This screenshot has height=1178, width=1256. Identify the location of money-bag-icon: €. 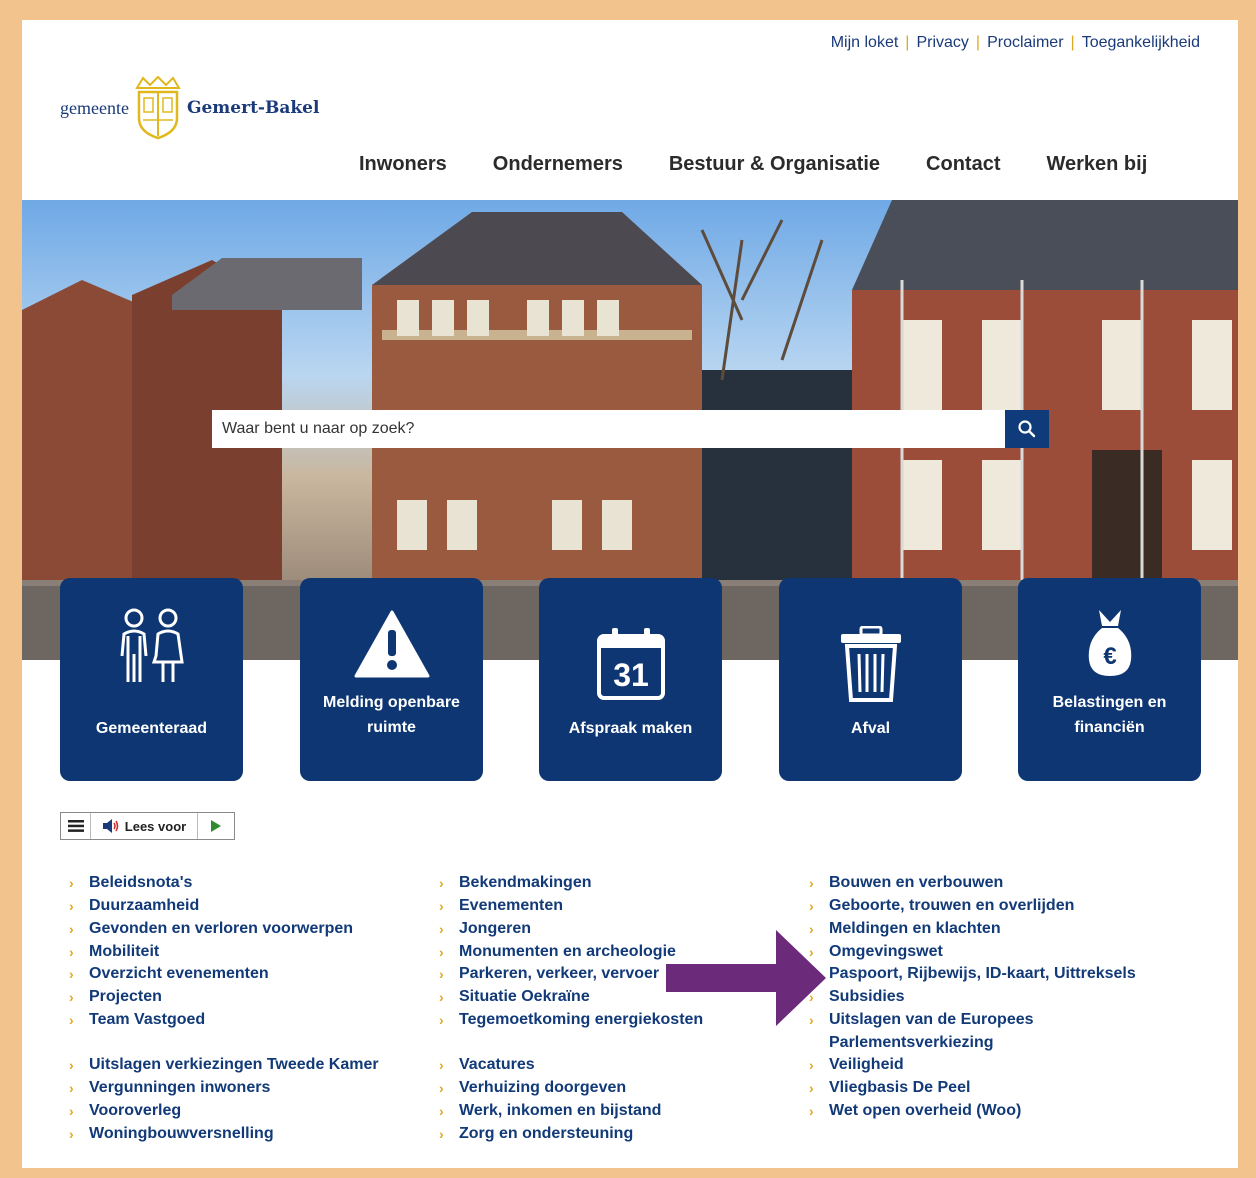
(1109, 643).